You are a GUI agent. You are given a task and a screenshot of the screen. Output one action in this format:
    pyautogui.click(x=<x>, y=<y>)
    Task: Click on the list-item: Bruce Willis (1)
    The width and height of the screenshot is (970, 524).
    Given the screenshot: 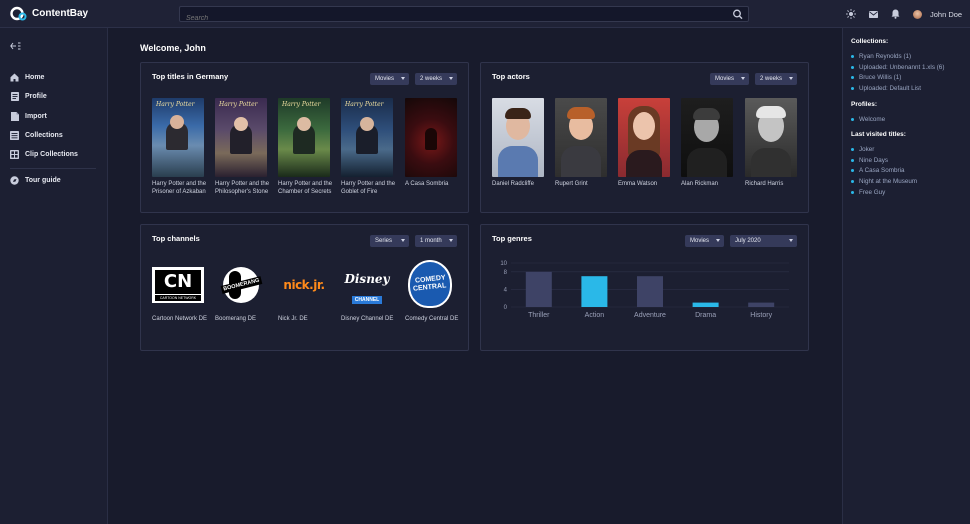 What is the action you would take?
    pyautogui.click(x=897, y=78)
    